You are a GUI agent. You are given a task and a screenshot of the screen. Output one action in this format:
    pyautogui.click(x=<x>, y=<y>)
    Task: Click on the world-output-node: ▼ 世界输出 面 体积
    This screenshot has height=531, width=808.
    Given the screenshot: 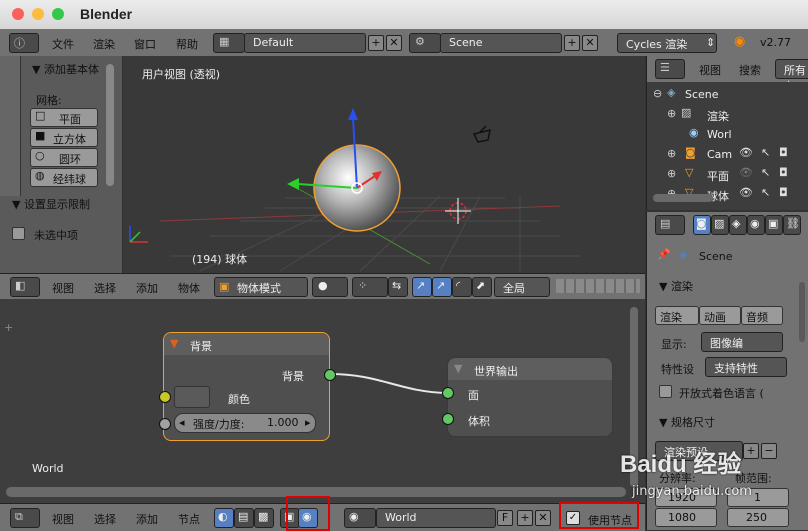 What is the action you would take?
    pyautogui.click(x=530, y=397)
    